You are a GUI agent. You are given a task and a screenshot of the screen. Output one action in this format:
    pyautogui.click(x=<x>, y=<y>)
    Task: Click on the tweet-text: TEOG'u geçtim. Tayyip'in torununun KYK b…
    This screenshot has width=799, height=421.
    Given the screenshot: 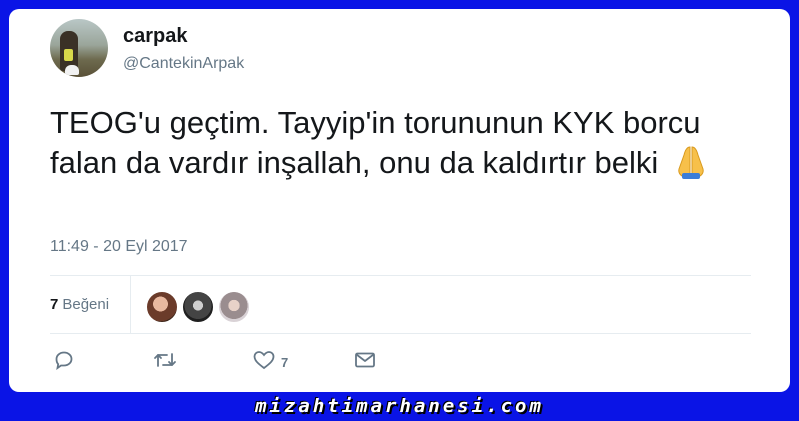 What is the action you would take?
    pyautogui.click(x=375, y=142)
    